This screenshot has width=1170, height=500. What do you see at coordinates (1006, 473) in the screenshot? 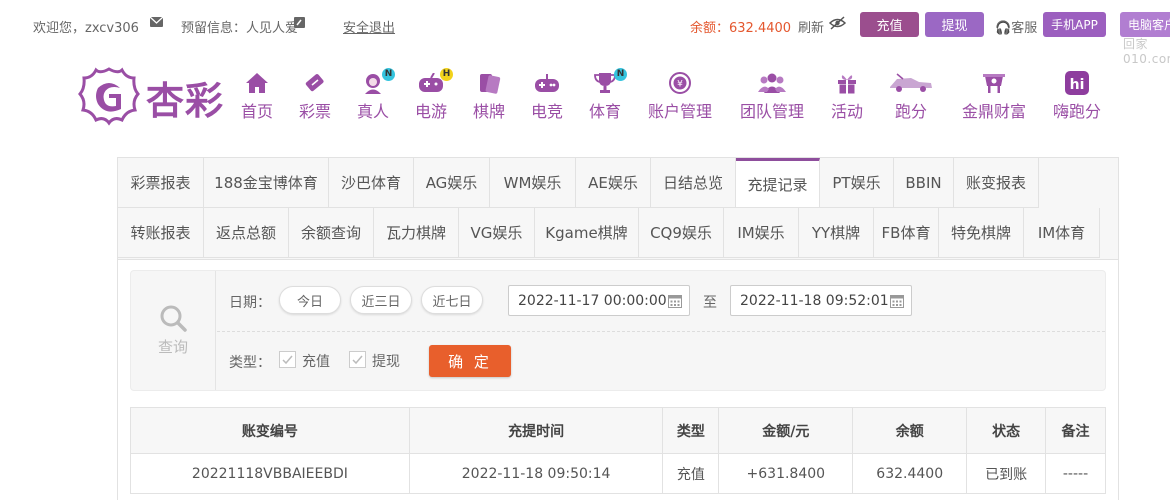
I see `cell-status: 已到账` at bounding box center [1006, 473].